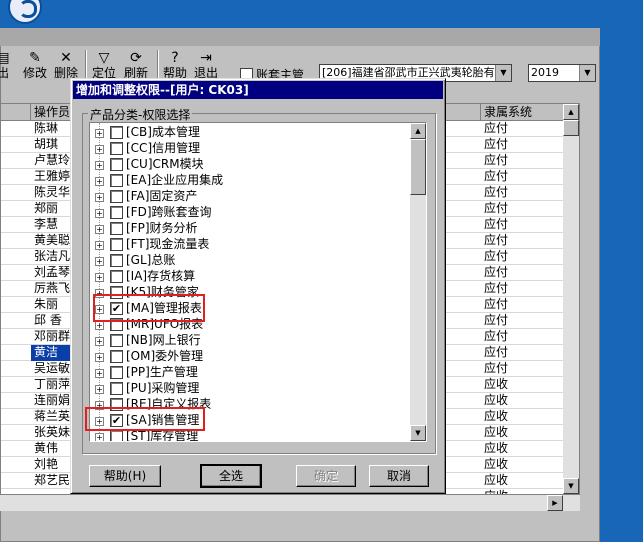 The height and width of the screenshot is (542, 643). What do you see at coordinates (150, 260) in the screenshot?
I see `tree-item-label: [GL]总账` at bounding box center [150, 260].